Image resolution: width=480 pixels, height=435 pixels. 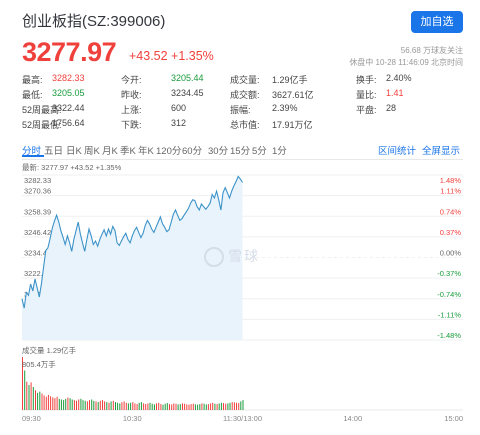 I want to click on x-tick-label: 09:30, so click(x=31, y=418).